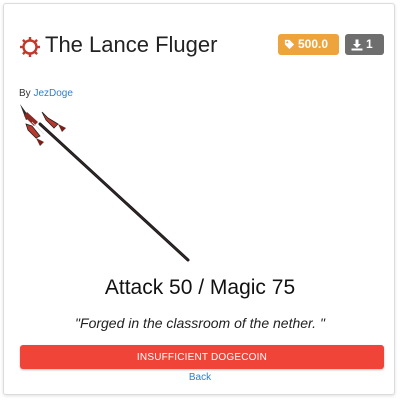  Describe the element at coordinates (200, 377) in the screenshot. I see `back-link: Back` at that location.